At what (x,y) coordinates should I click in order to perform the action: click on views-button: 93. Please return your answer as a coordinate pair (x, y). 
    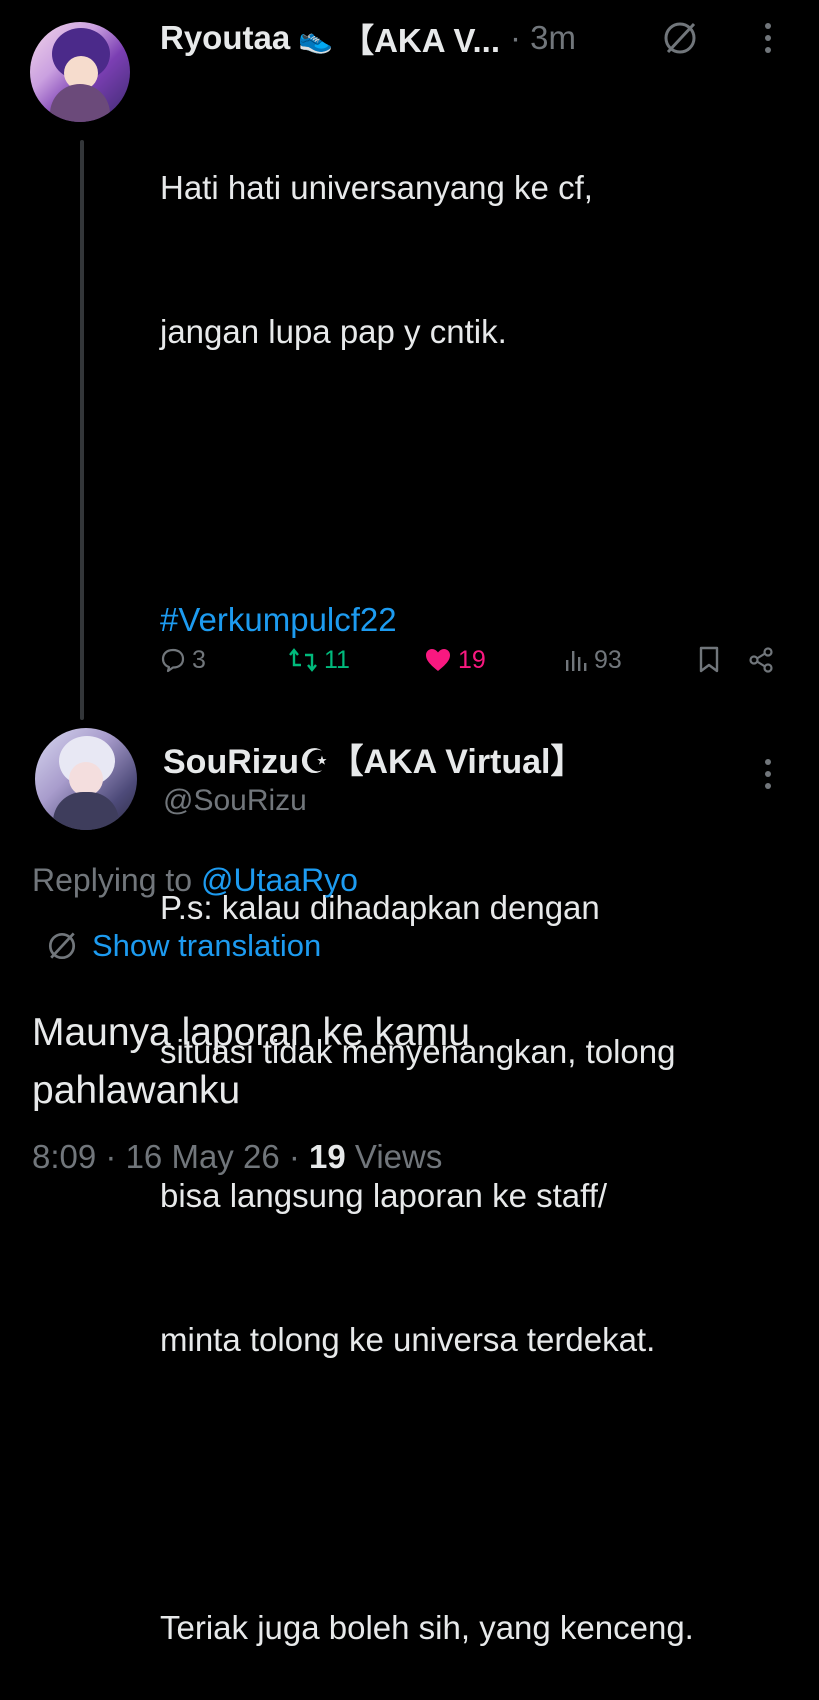
    Looking at the image, I should click on (593, 660).